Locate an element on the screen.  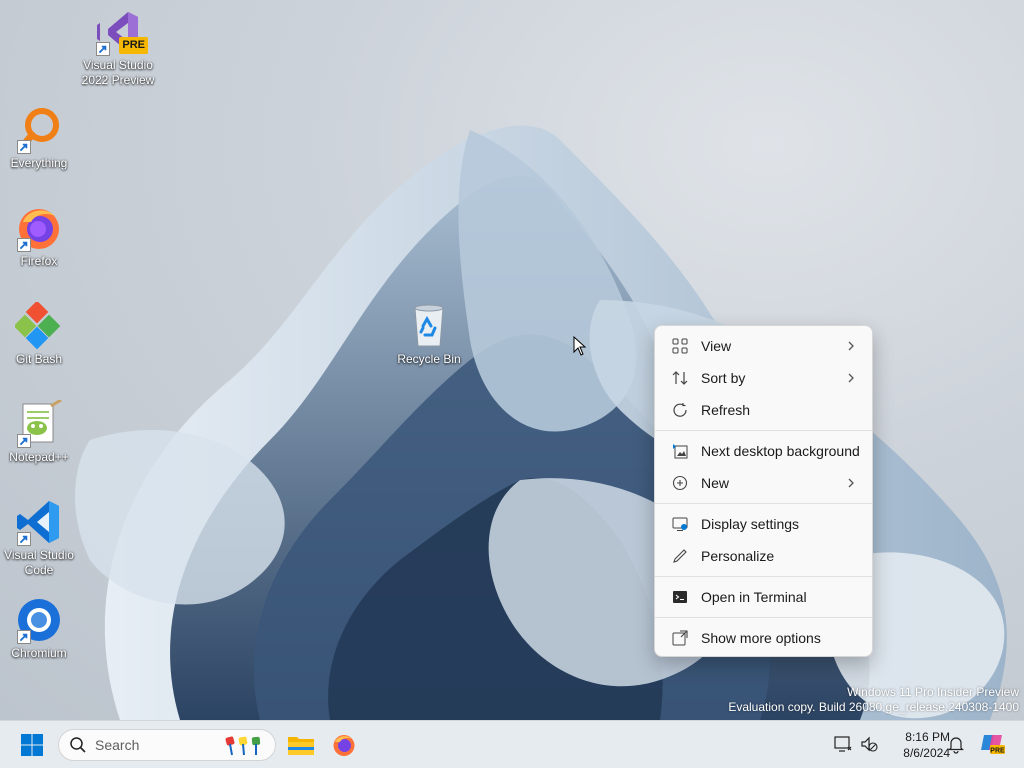
desktop-icon-recycle-bin: Recycle Bin is located at coordinates (429, 334).